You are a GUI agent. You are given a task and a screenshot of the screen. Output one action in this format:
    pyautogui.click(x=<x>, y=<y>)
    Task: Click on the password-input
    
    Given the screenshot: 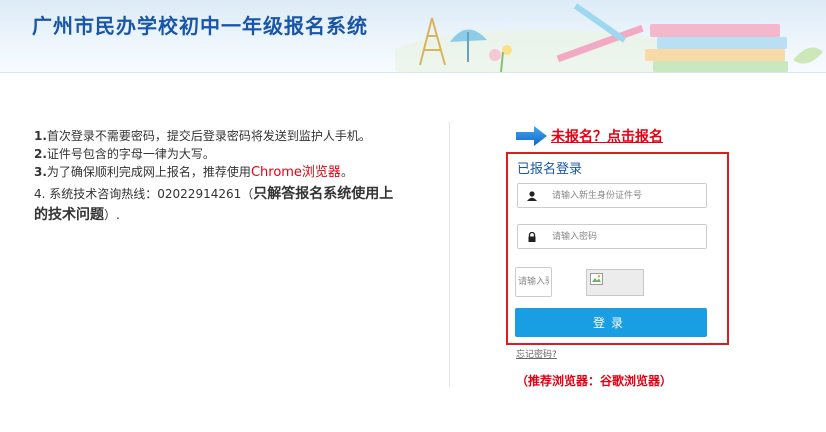 What is the action you would take?
    pyautogui.click(x=627, y=236)
    